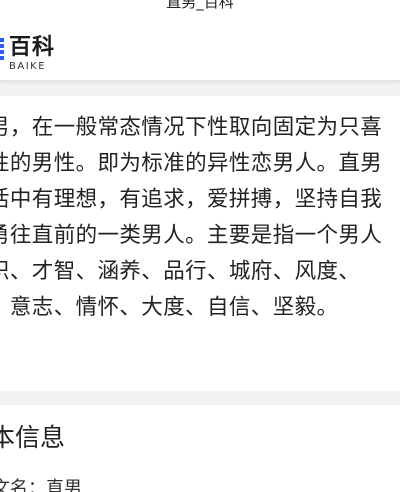 This screenshot has height=492, width=400. I want to click on paragraph-line: 男，在一般常态情况下性取向固定为只喜, so click(191, 127).